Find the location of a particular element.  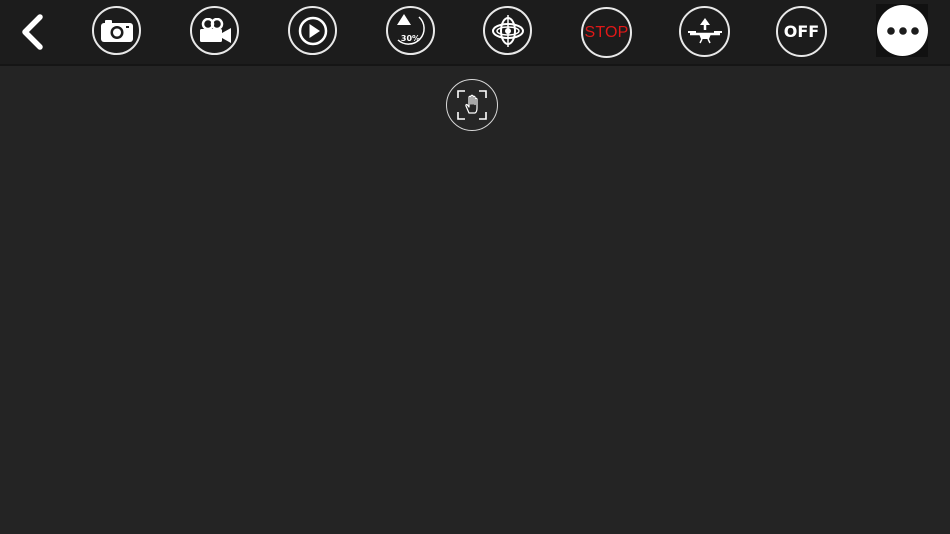

video-camera-icon is located at coordinates (215, 30).